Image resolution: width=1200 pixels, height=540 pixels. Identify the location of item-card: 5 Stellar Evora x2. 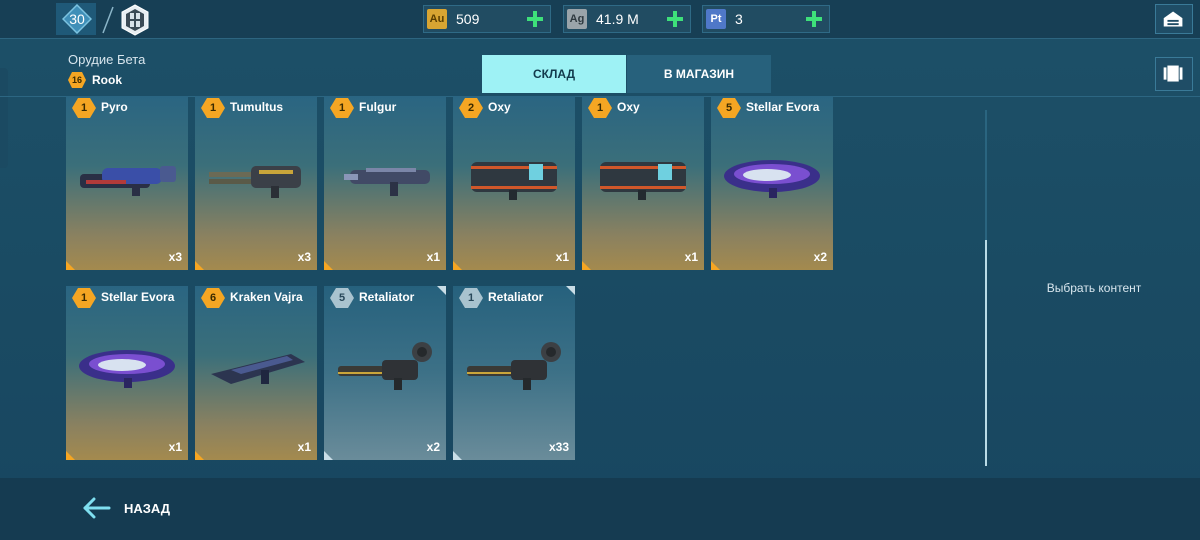
(772, 183).